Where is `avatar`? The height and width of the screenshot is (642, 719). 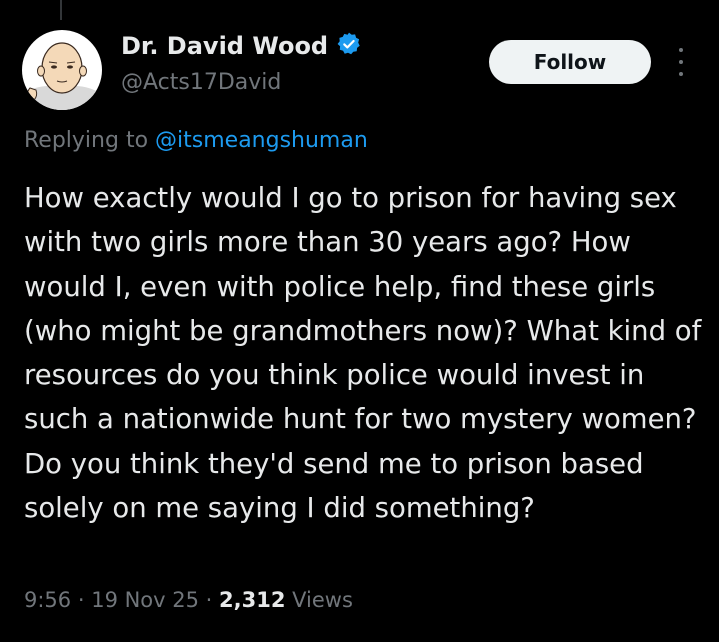
avatar is located at coordinates (62, 70).